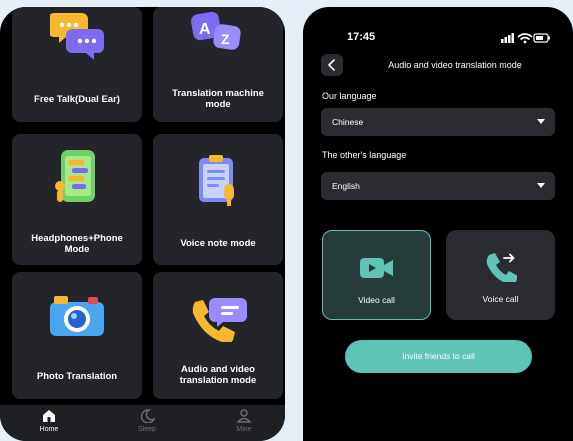 The height and width of the screenshot is (441, 573). I want to click on bottom-tab-bar: Home Sleep Mine, so click(142, 423).